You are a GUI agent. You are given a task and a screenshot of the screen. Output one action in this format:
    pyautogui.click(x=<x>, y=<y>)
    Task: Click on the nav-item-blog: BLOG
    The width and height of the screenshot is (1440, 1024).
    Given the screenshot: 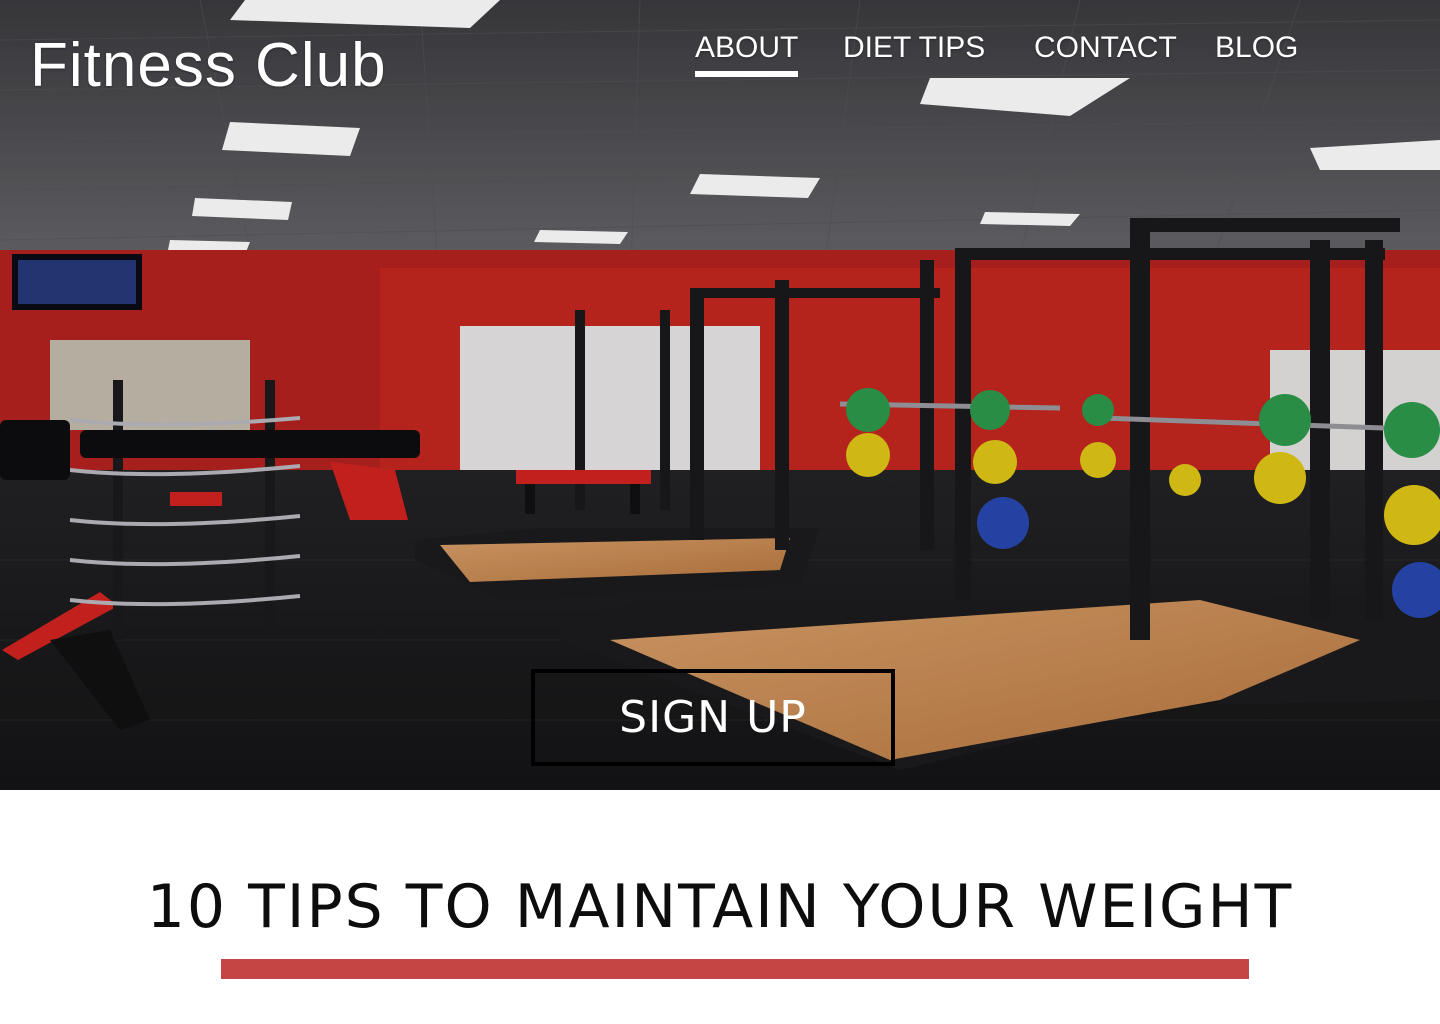 What is the action you would take?
    pyautogui.click(x=1256, y=51)
    